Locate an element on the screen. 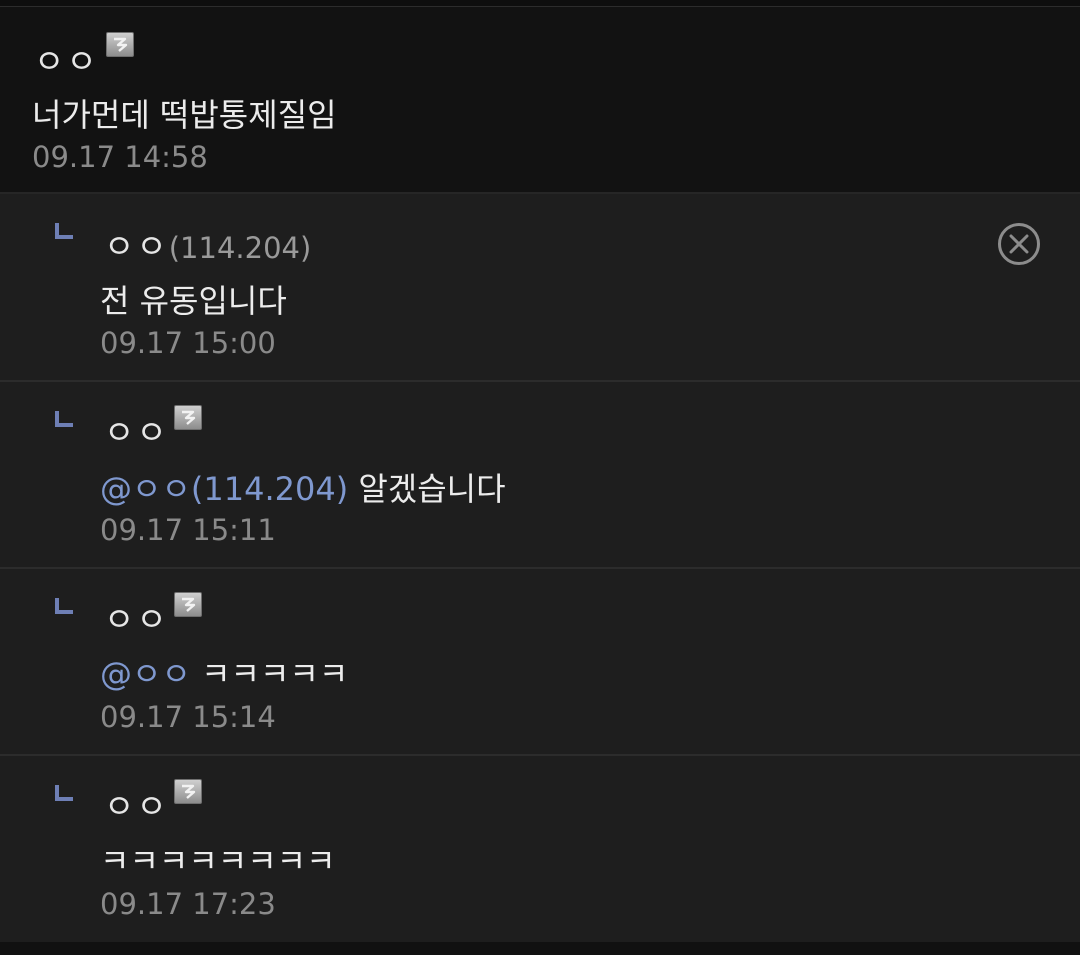  mention-link: @ㅇㅇ(114.204) is located at coordinates (224, 489).